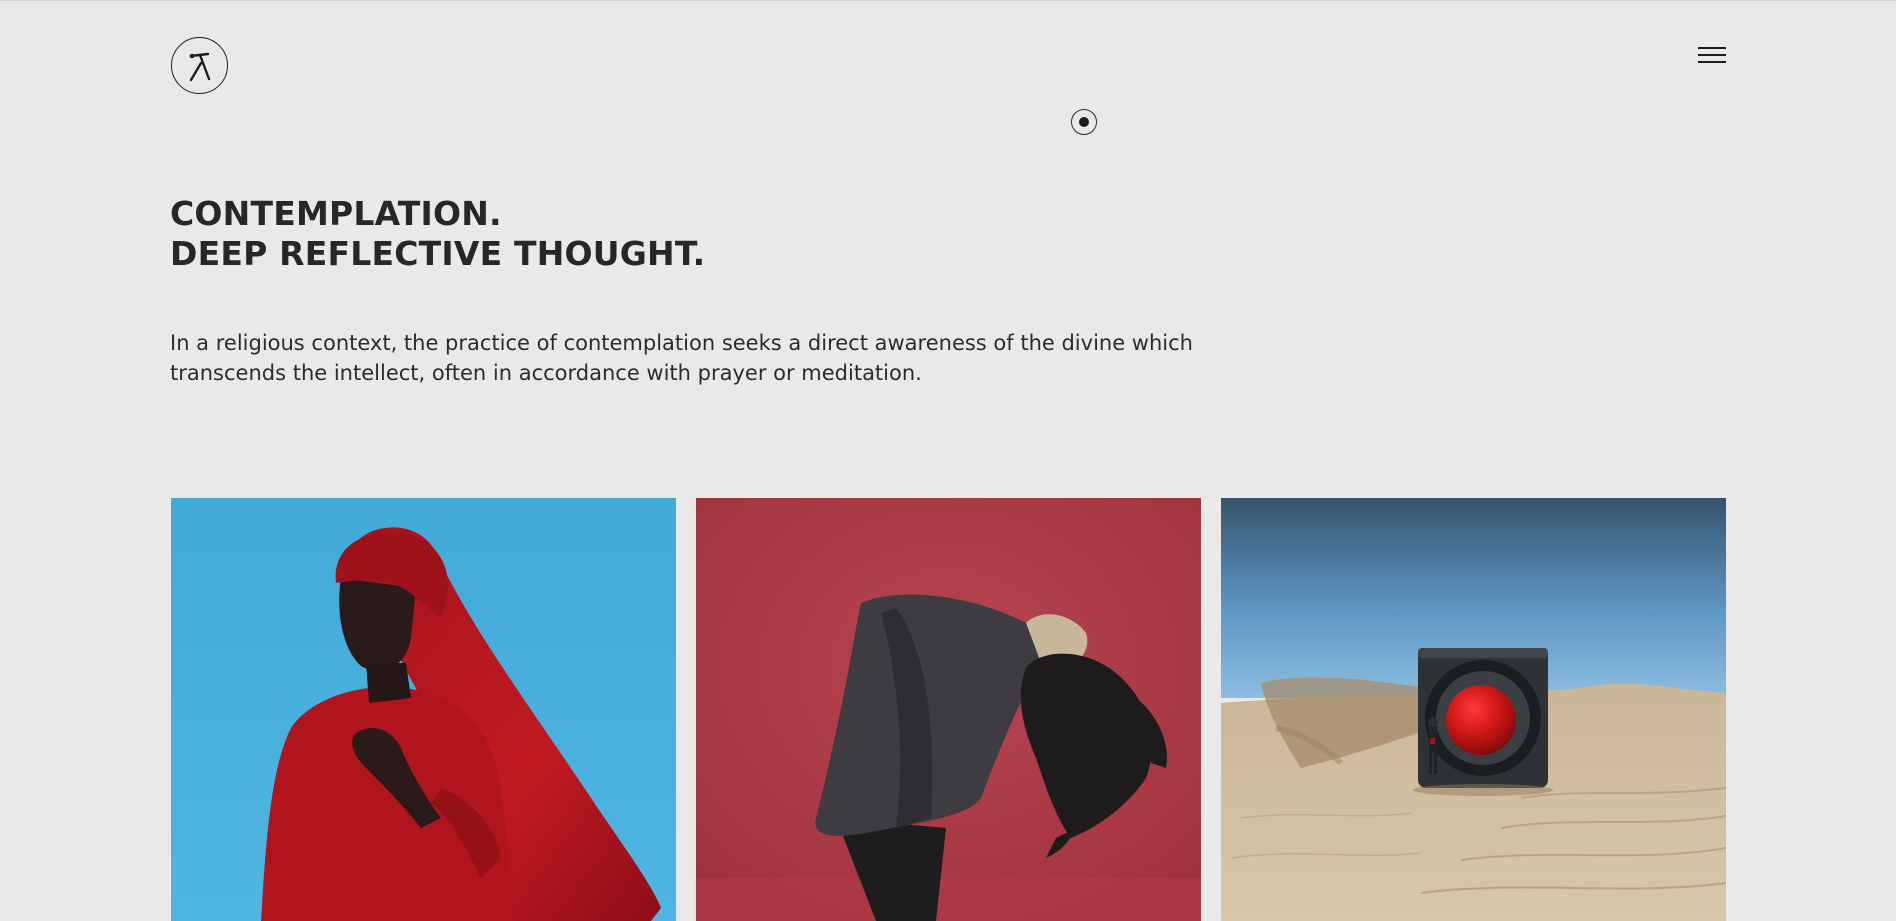 This screenshot has height=921, width=1896. I want to click on page-title: CONTEMPLATION. DEEP REFLECTIVE THOUGHT., so click(437, 234).